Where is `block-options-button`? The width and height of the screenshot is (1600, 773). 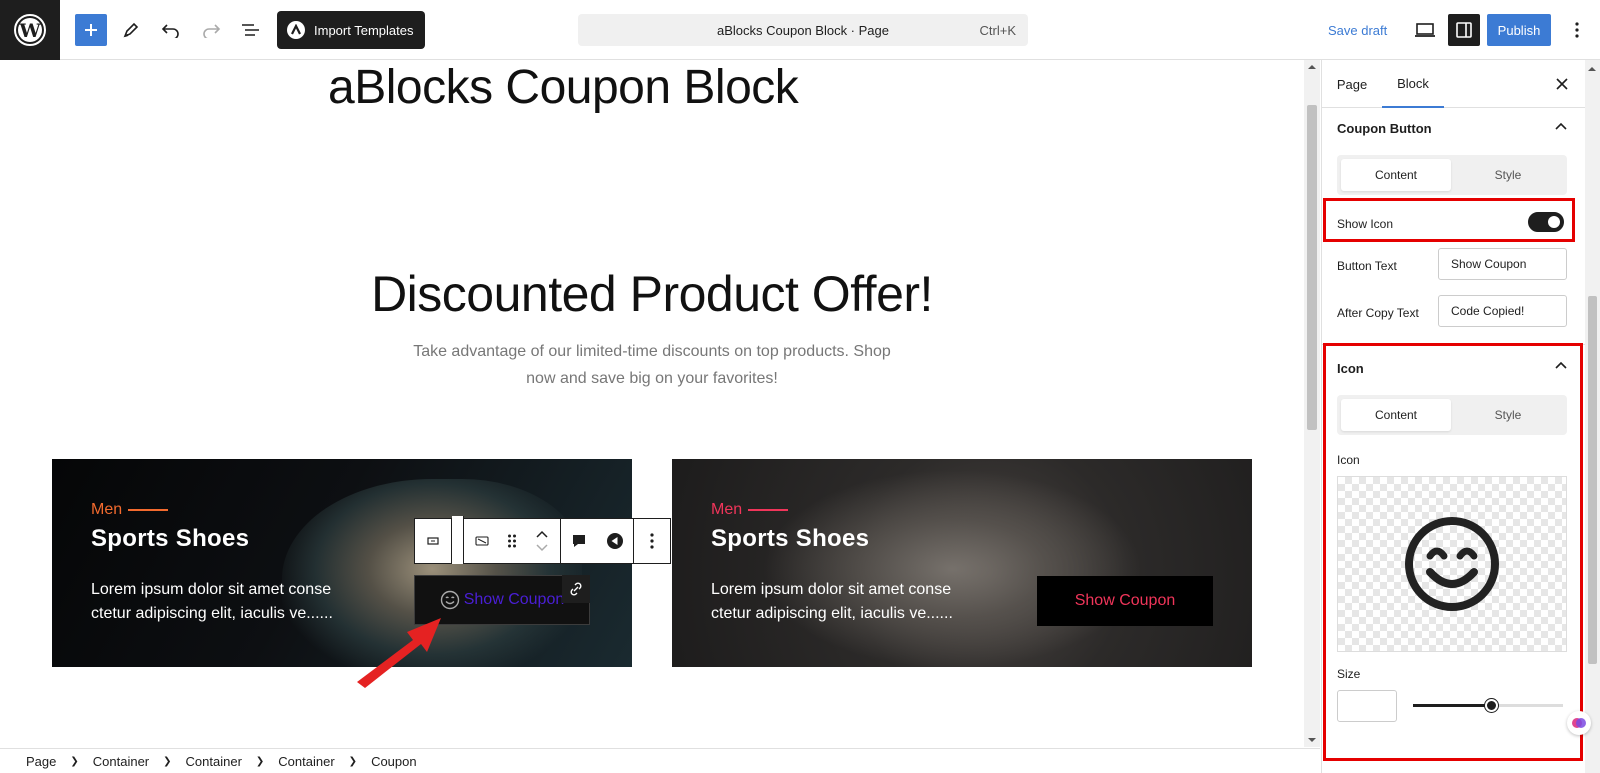
block-options-button is located at coordinates (652, 541).